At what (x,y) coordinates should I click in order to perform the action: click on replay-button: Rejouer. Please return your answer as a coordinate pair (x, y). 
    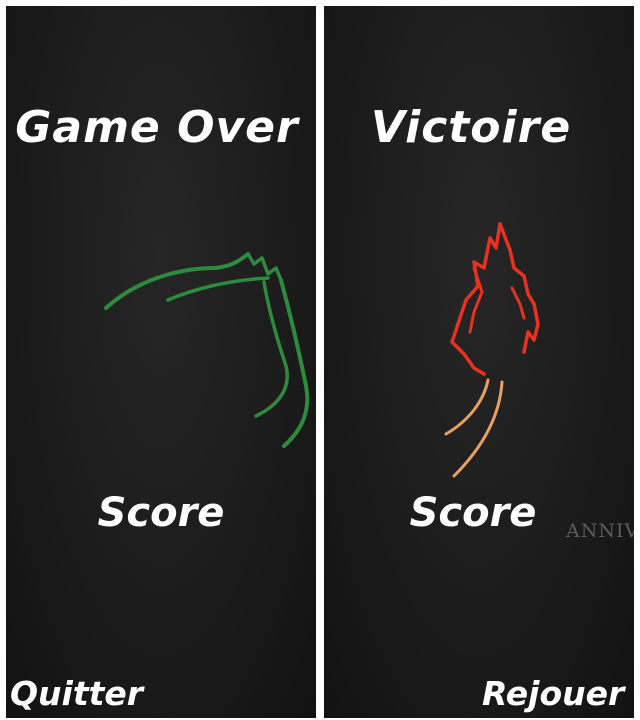
    Looking at the image, I should click on (553, 693).